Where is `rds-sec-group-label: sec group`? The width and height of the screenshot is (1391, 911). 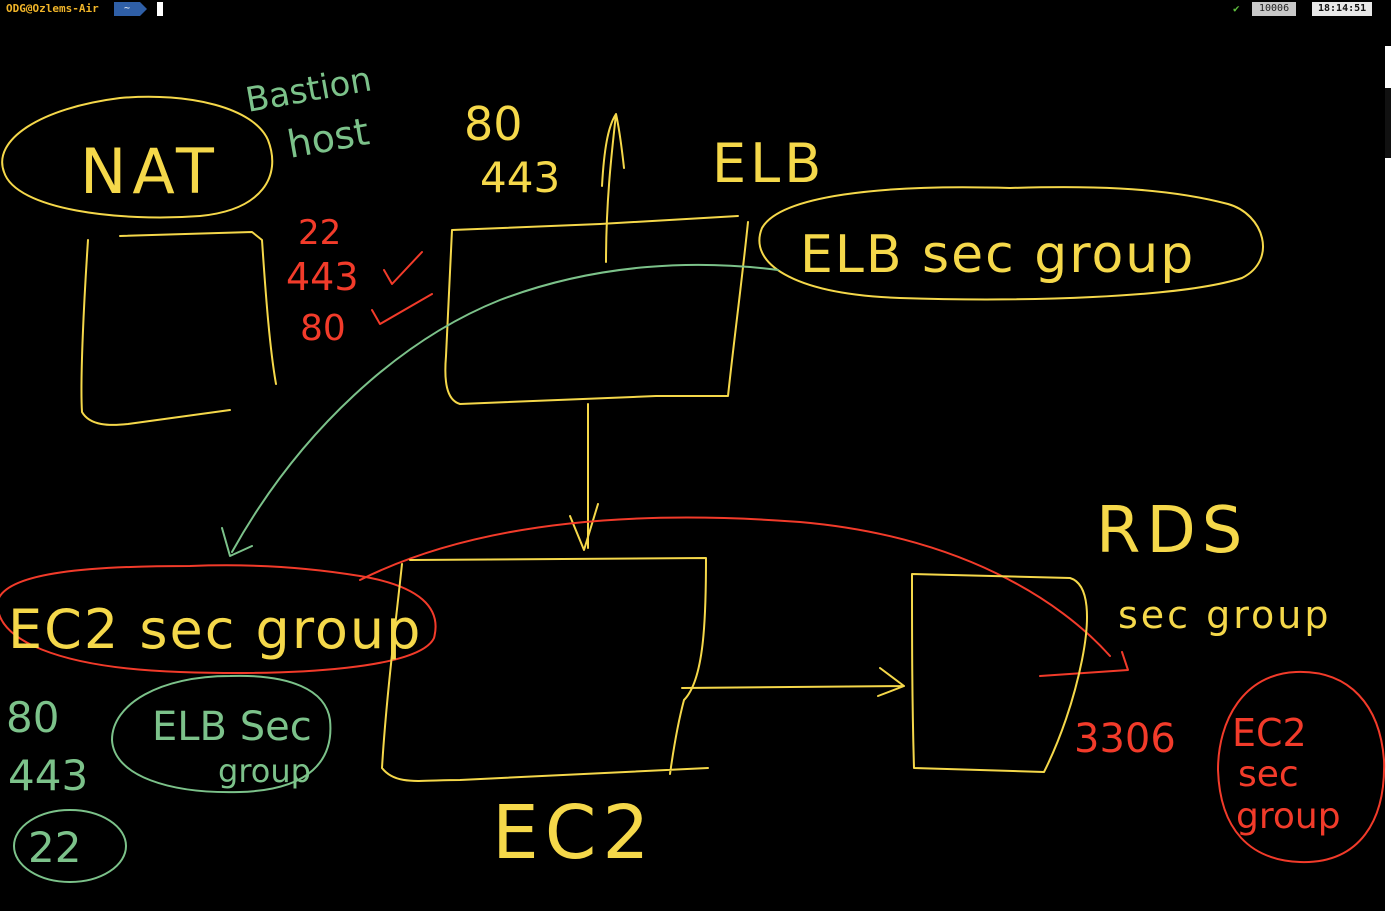 rds-sec-group-label: sec group is located at coordinates (1225, 615).